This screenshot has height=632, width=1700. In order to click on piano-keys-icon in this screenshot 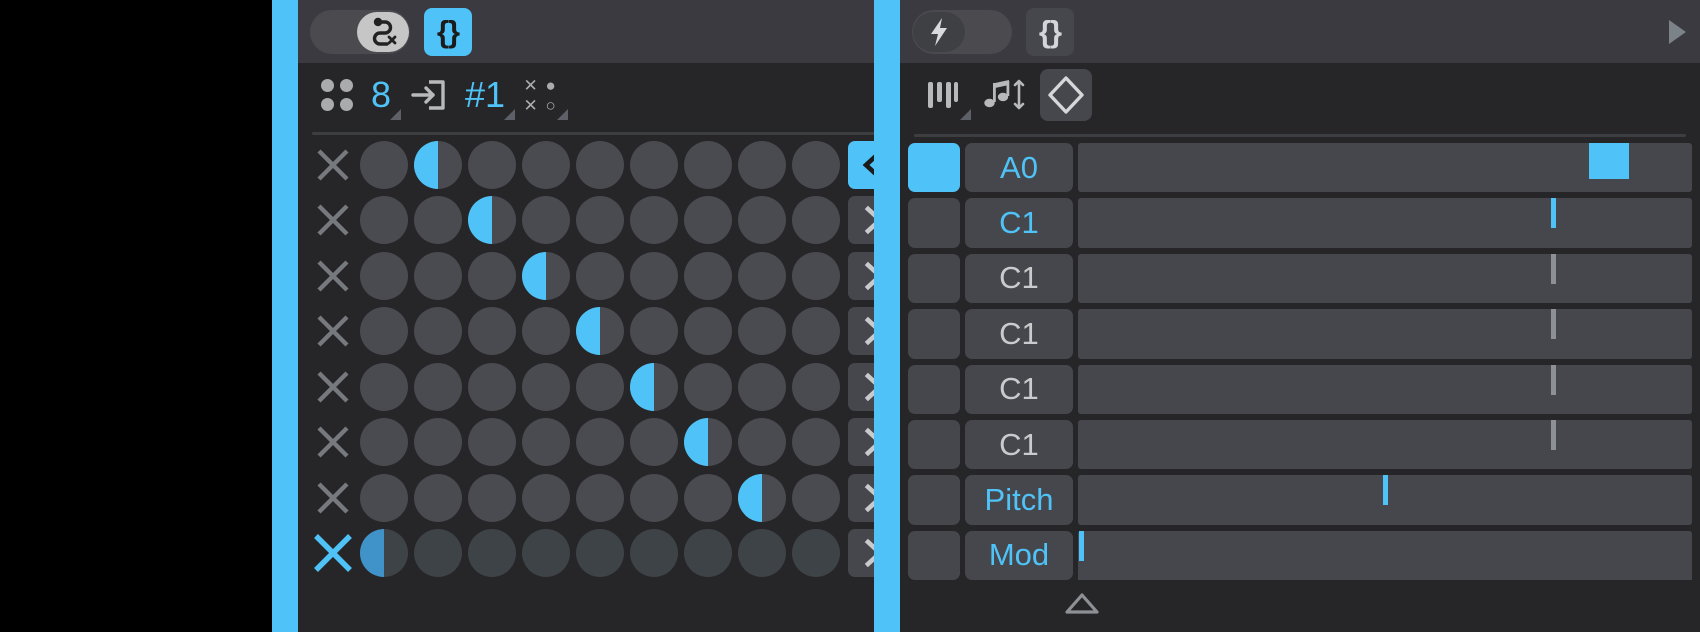, I will do `click(942, 95)`.